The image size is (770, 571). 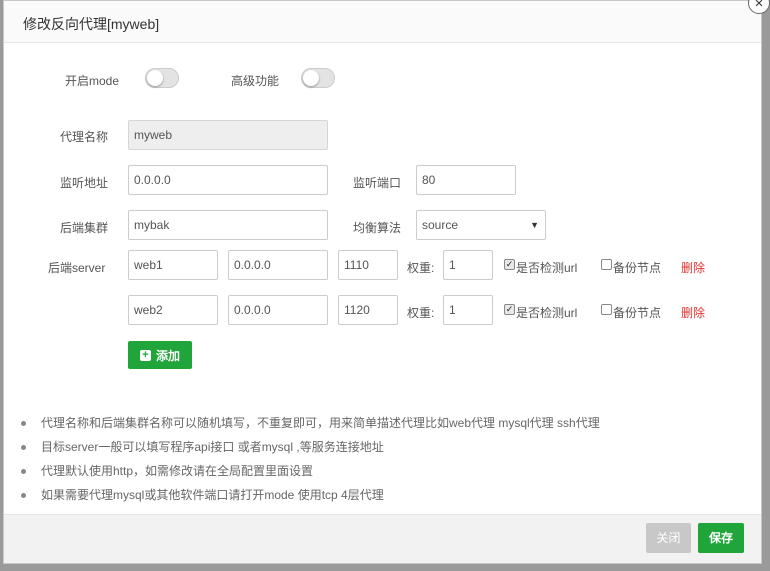 I want to click on proxy-name-label: 代理名称, so click(x=84, y=137).